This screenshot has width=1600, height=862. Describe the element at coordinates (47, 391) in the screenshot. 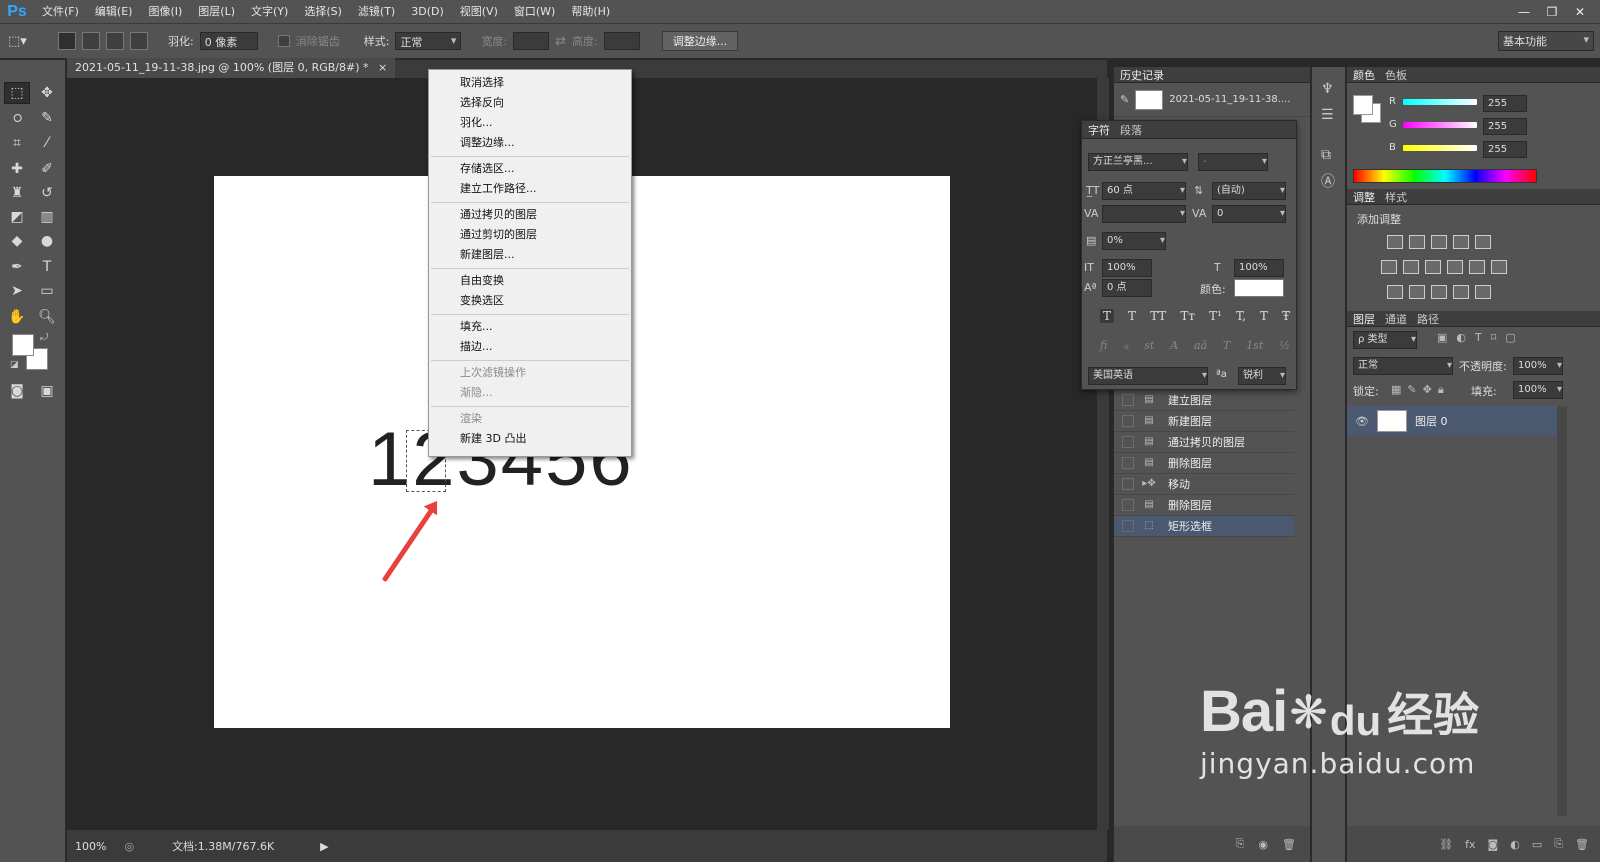

I see `screen-mode-icon: ▣` at that location.